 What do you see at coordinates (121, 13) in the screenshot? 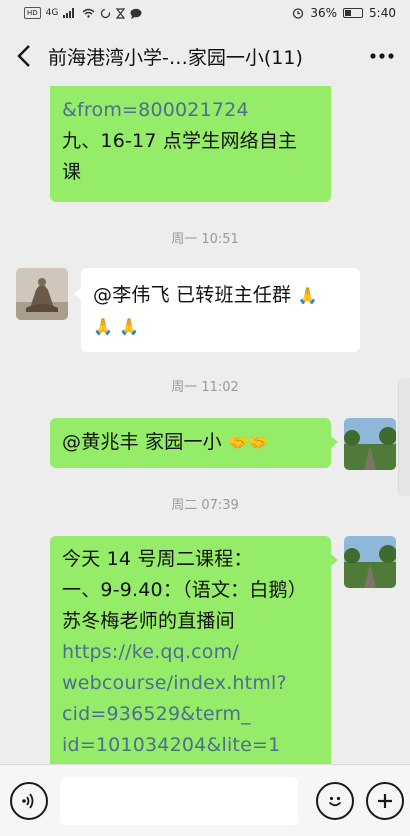
I see `hourglass-icon` at bounding box center [121, 13].